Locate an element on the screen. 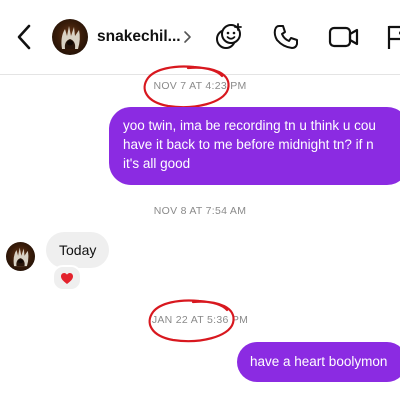  timestamp: NOV 7 AT 4:23 PM is located at coordinates (200, 86).